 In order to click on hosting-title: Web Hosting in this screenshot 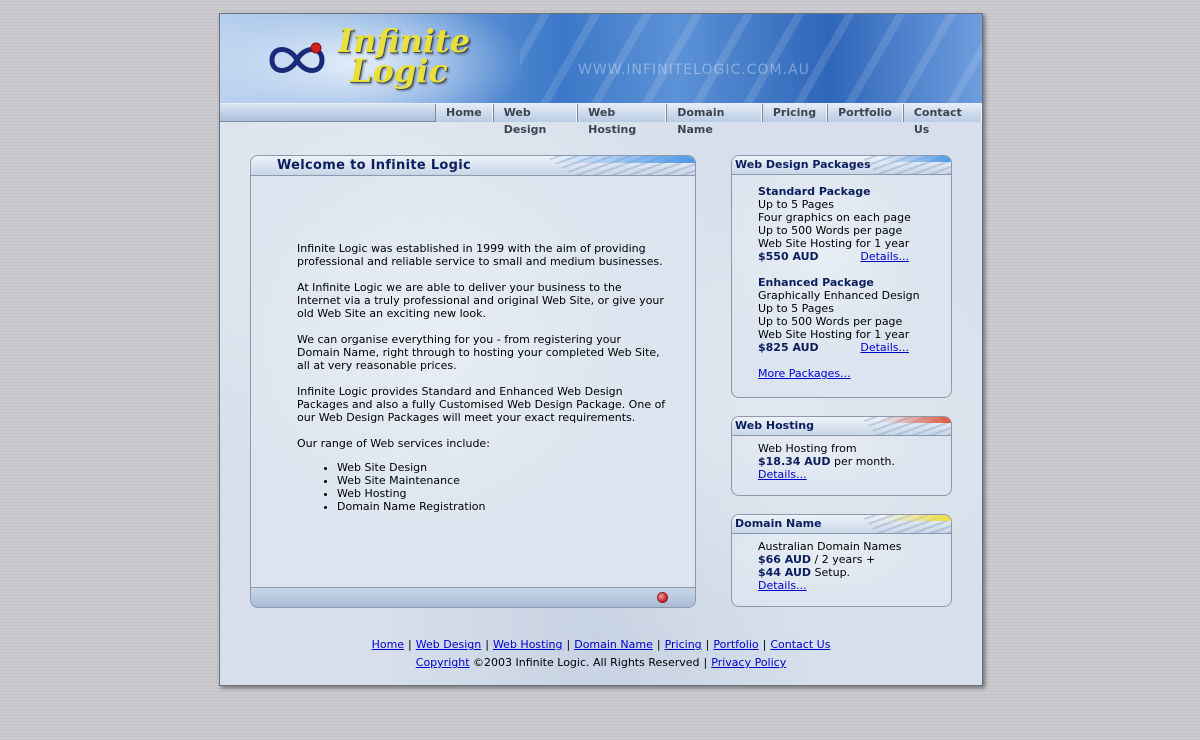, I will do `click(774, 425)`.